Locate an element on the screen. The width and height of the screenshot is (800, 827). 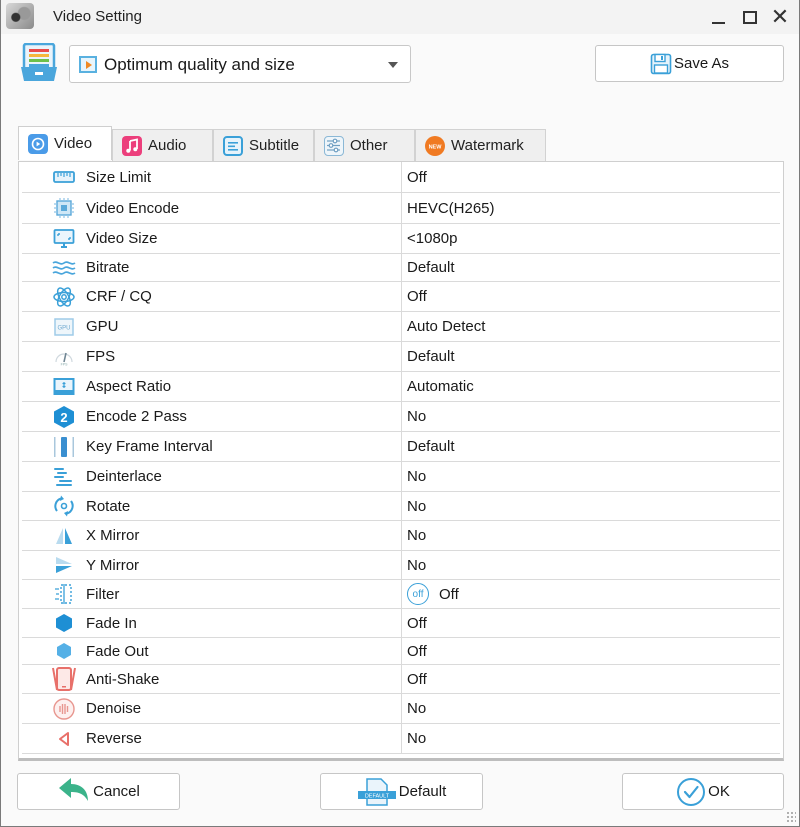
settings-row-gpu: GPU GPU Auto Detect is located at coordinates (401, 327).